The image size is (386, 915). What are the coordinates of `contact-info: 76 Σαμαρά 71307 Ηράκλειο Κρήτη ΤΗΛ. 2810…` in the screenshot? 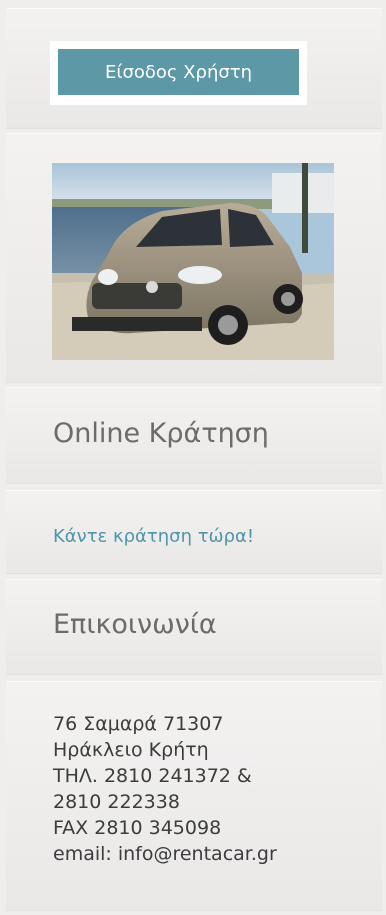 It's located at (165, 789).